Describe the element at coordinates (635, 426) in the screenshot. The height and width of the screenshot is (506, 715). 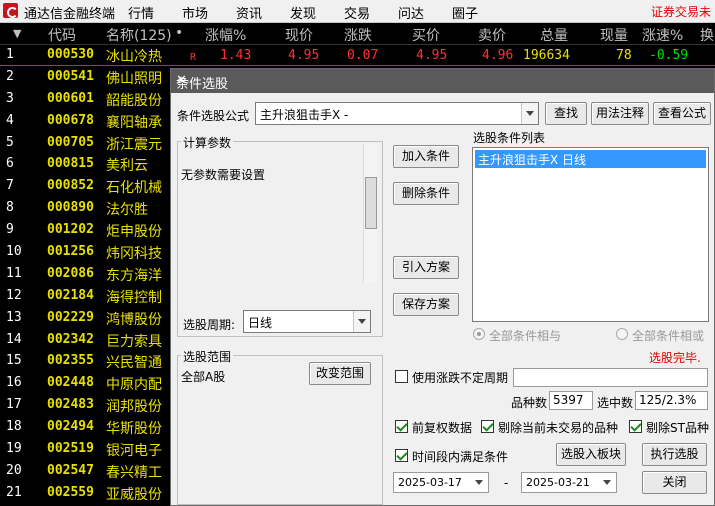
I see `exclude-st-checkbox` at that location.